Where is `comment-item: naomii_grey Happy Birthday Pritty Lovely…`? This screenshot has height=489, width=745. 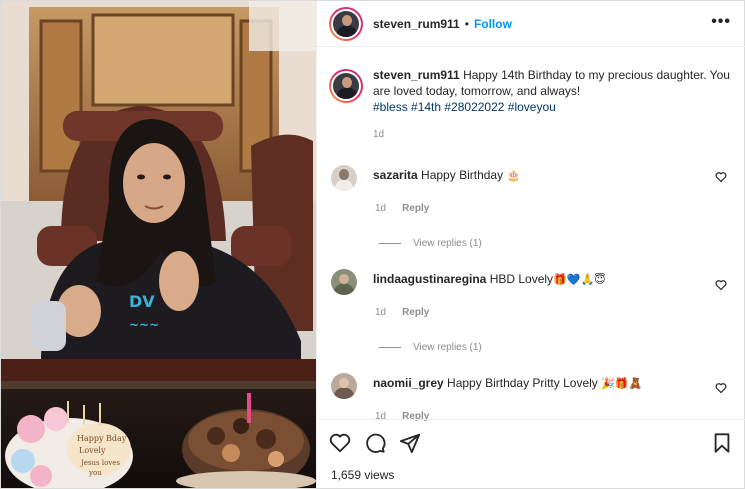
comment-item: naomii_grey Happy Birthday Pritty Lovely… is located at coordinates (533, 397).